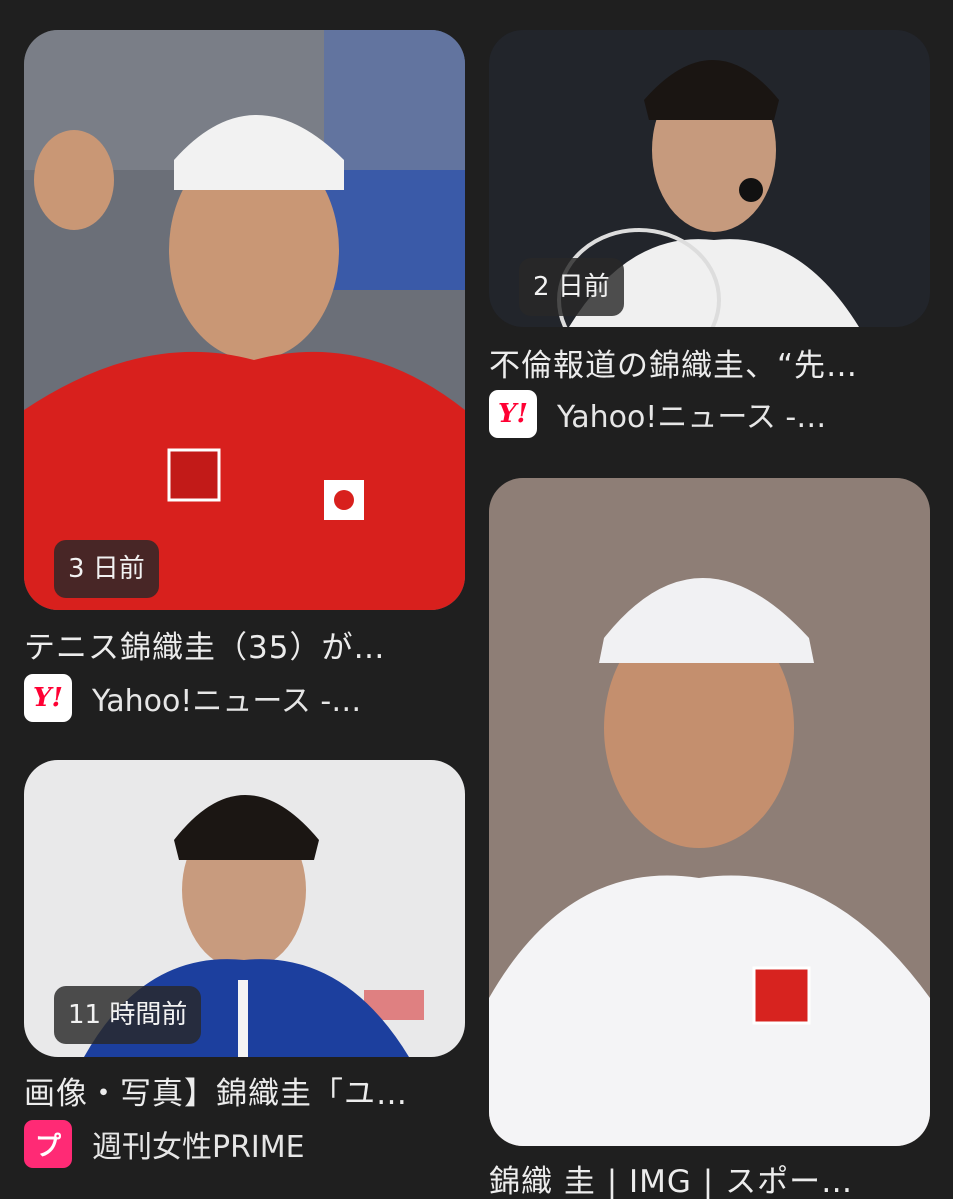 This screenshot has height=1199, width=953. What do you see at coordinates (128, 1015) in the screenshot?
I see `time-badge: 11 時間前` at bounding box center [128, 1015].